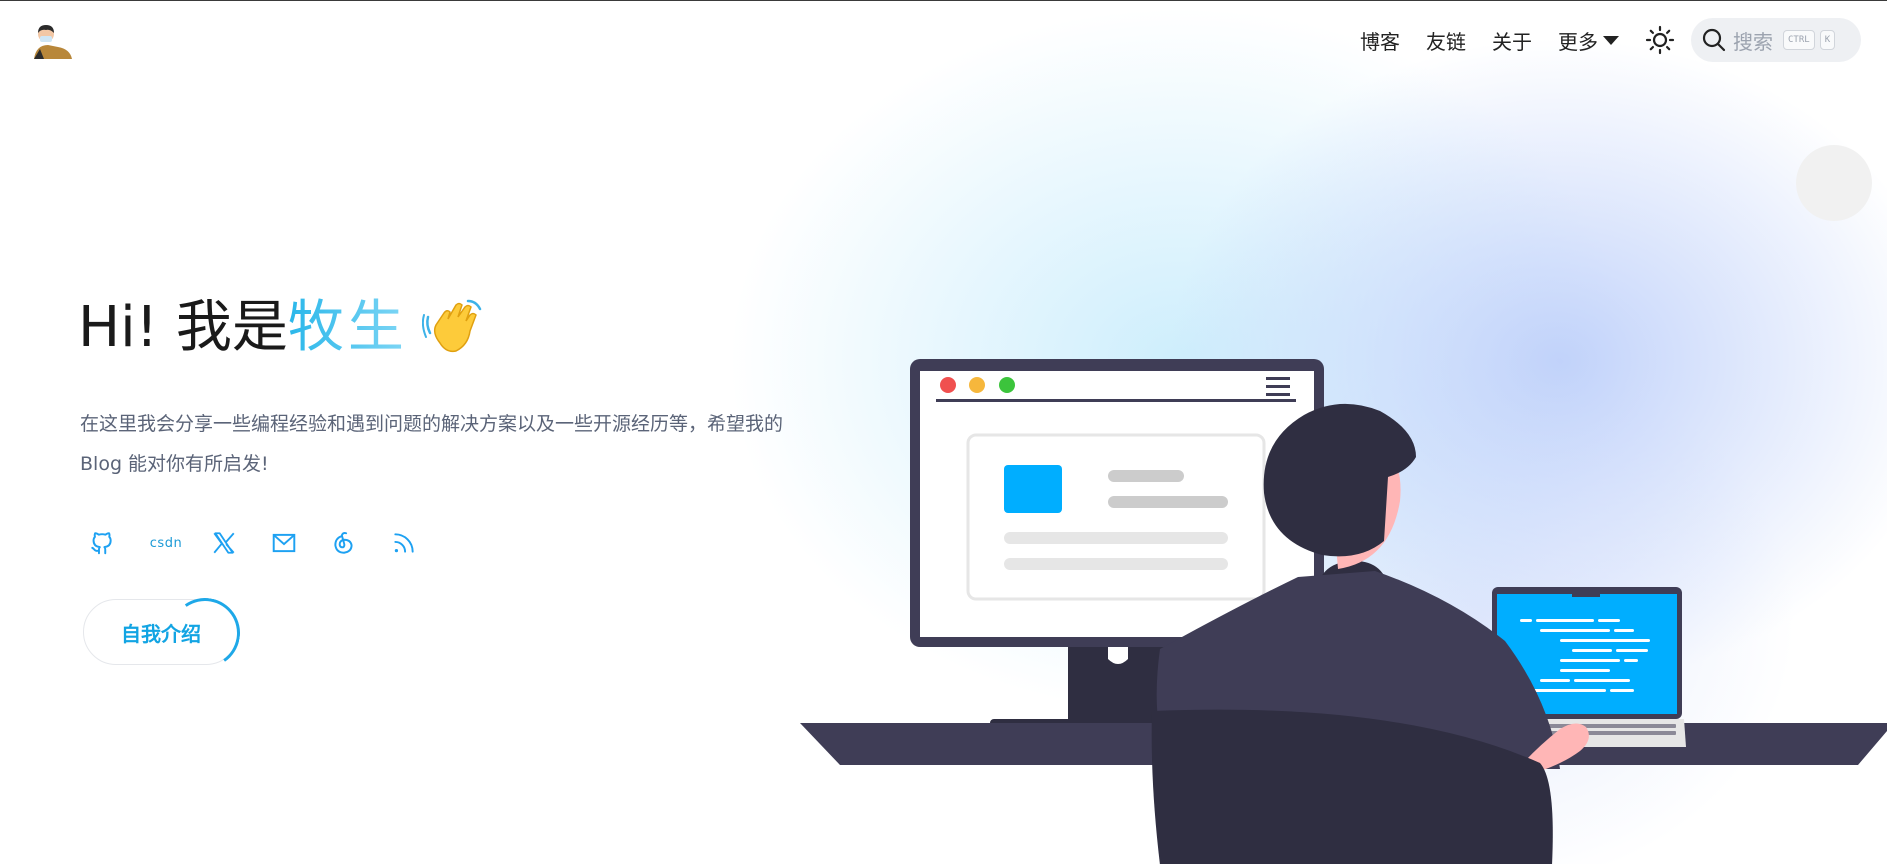  I want to click on social-links: csdn, so click(267, 543).